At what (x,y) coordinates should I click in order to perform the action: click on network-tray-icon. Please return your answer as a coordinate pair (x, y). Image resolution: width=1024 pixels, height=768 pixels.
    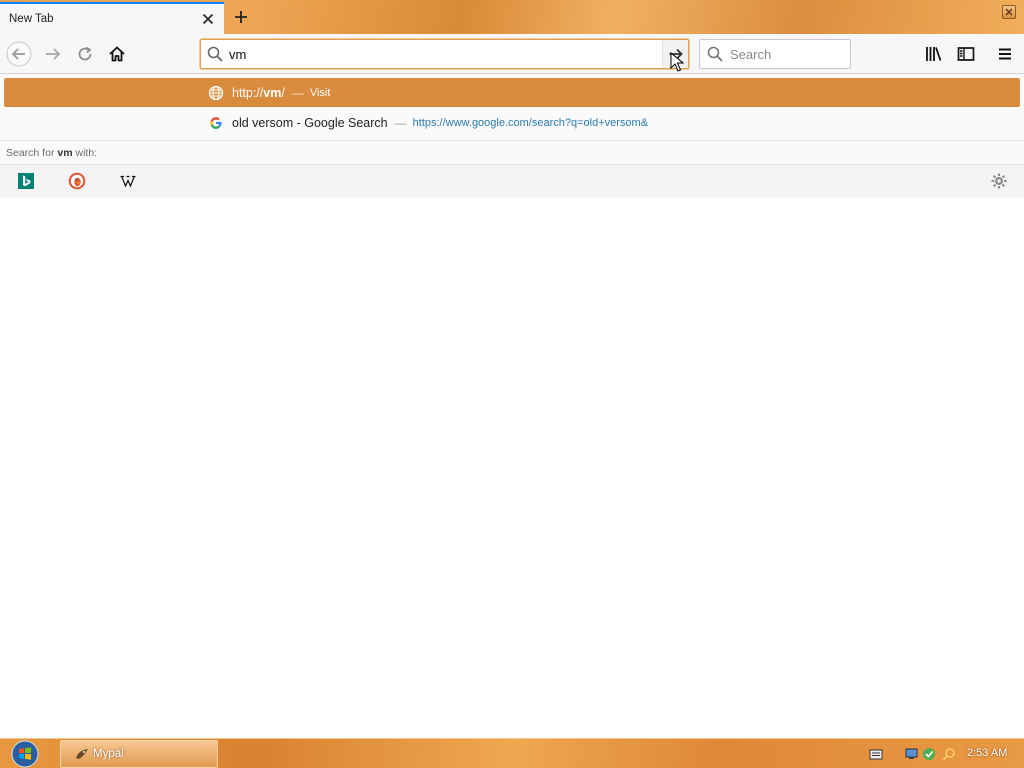
    Looking at the image, I should click on (912, 754).